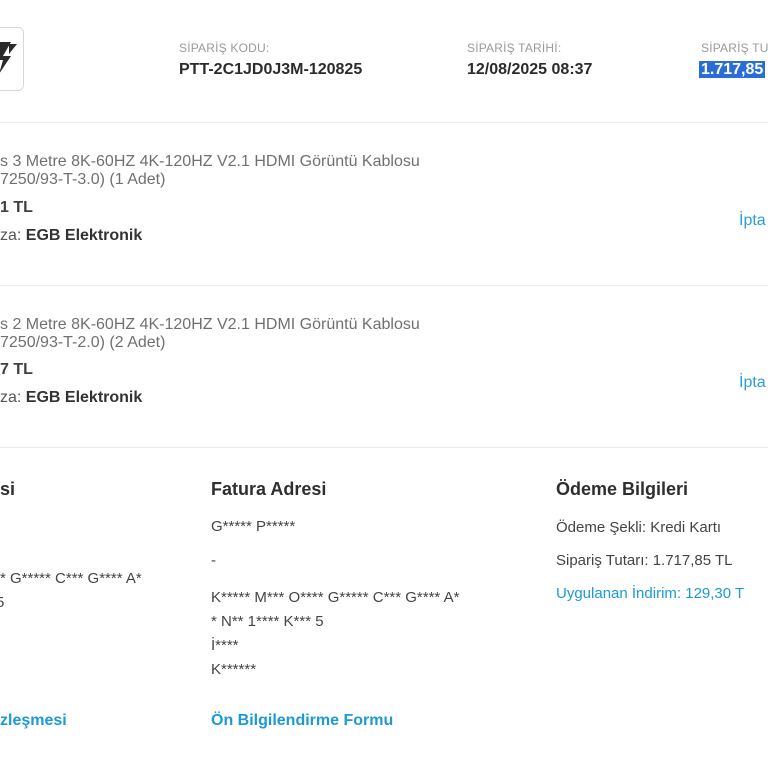  Describe the element at coordinates (639, 527) in the screenshot. I see `payment-method: Ödeme Şekli: Kredi Kartı` at that location.